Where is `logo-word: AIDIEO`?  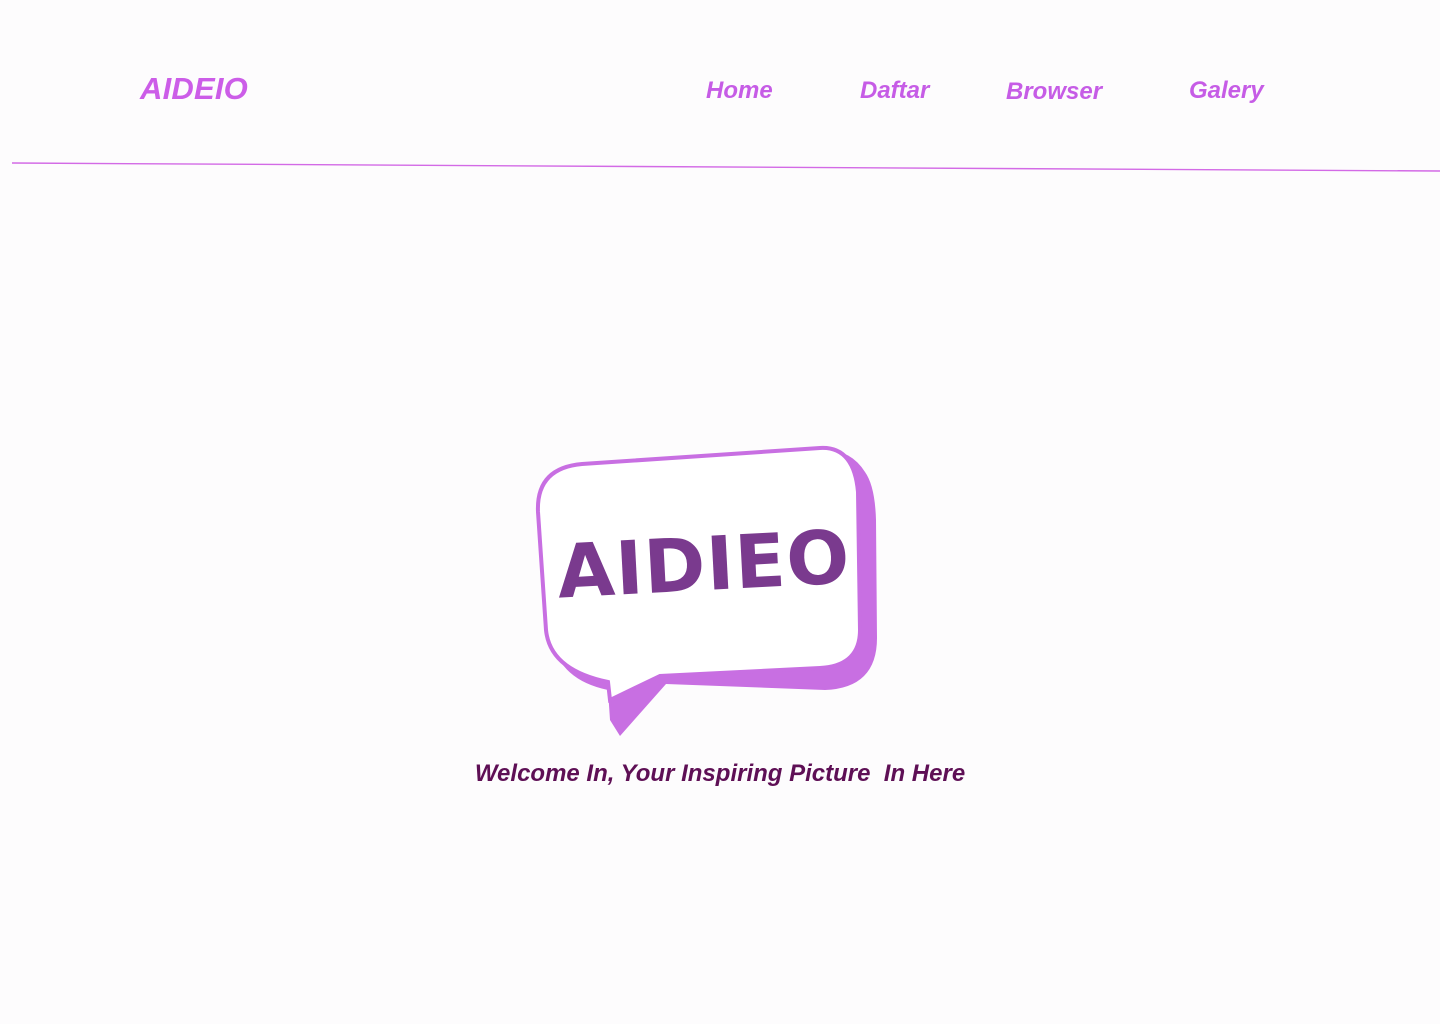
logo-word: AIDIEO is located at coordinates (703, 564).